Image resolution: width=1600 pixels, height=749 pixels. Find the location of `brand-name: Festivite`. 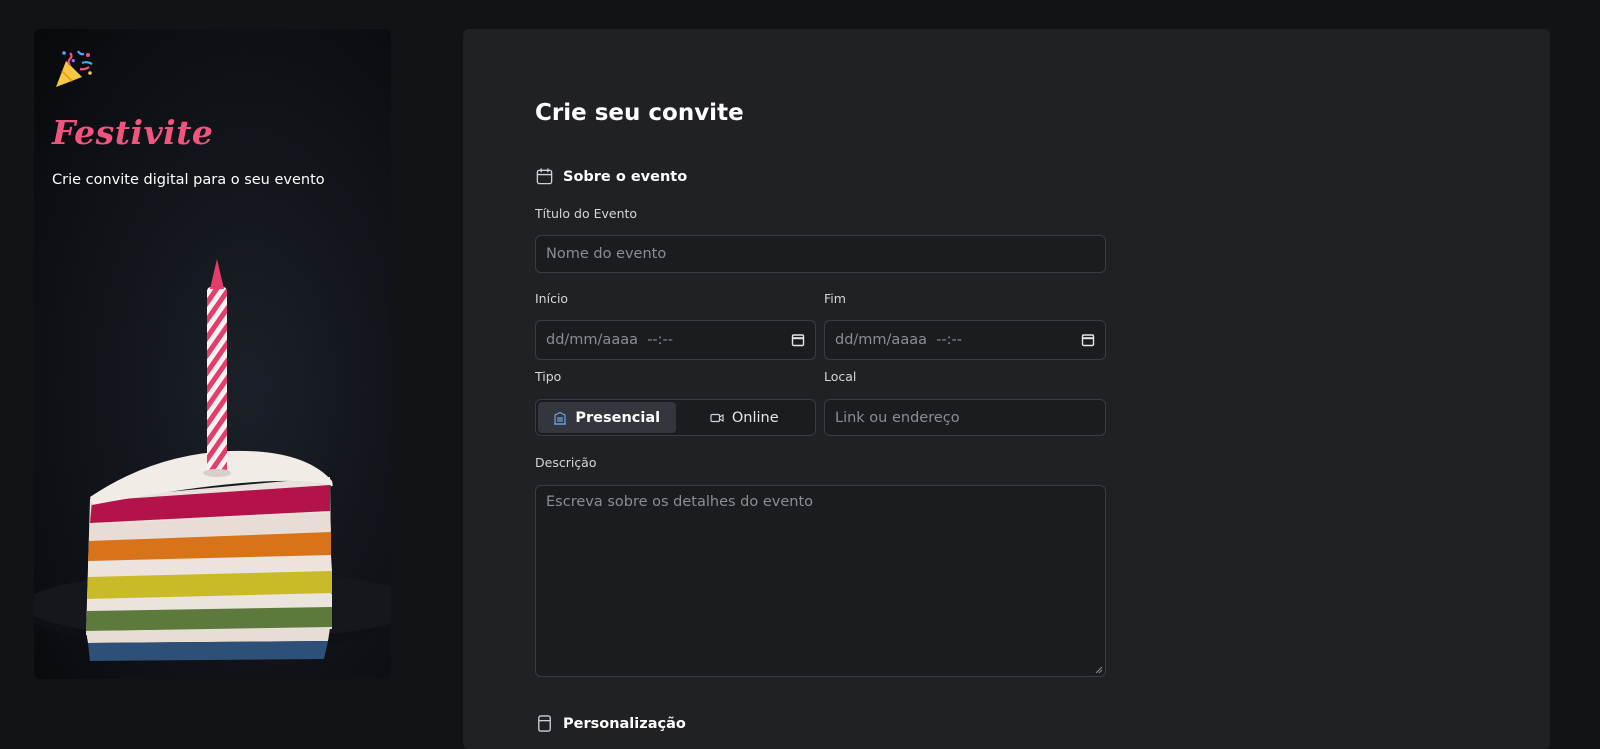

brand-name: Festivite is located at coordinates (133, 132).